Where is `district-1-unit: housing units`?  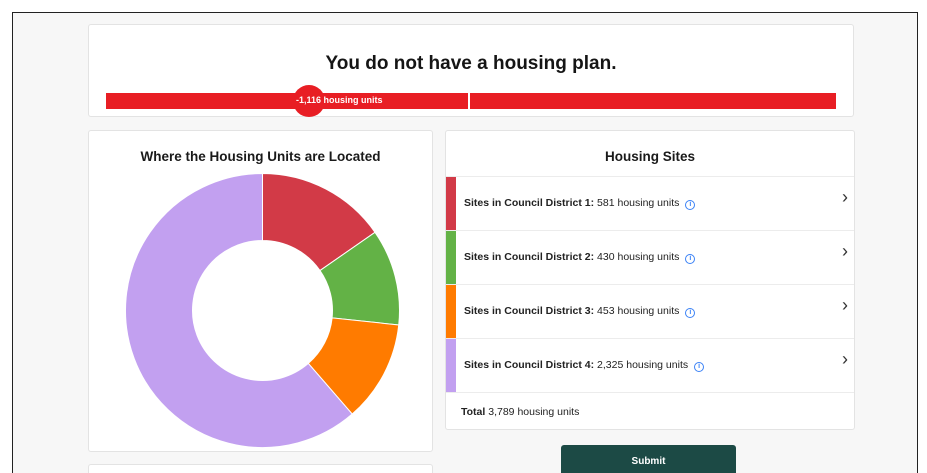 district-1-unit: housing units is located at coordinates (648, 203).